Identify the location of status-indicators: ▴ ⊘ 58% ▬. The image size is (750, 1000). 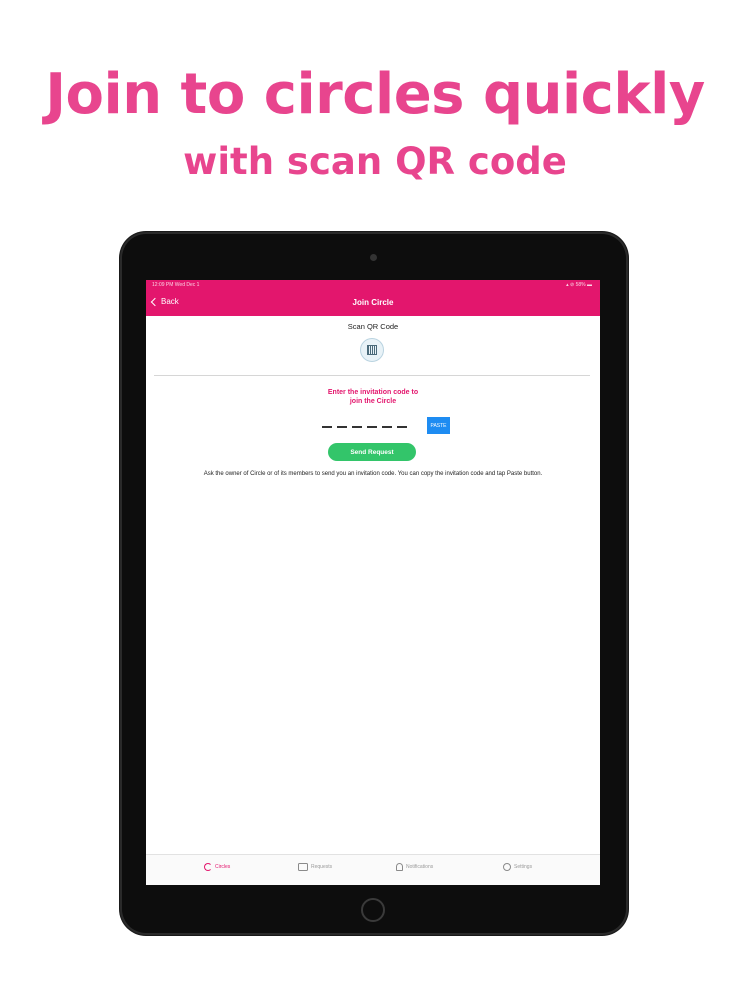
(579, 285).